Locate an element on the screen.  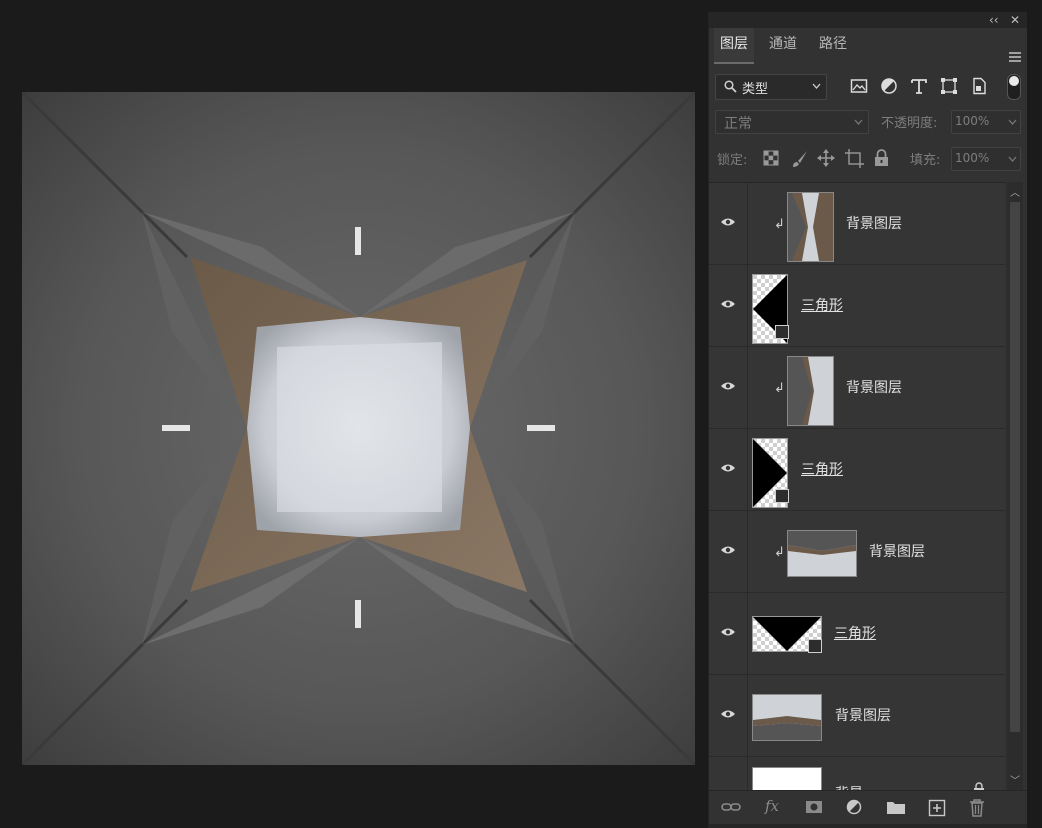
scroll-up-icon: ︿ is located at coordinates (1015, 191).